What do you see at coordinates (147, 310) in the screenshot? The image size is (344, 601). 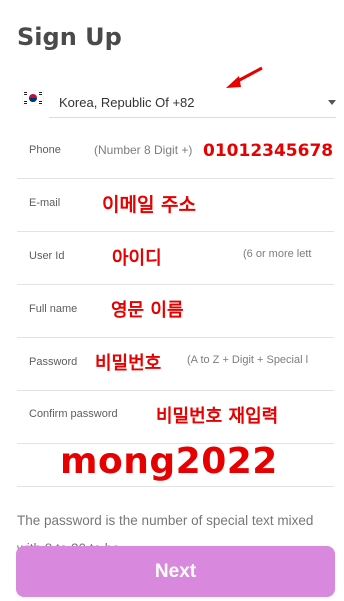 I see `fullname-annotation: 영문 이름` at bounding box center [147, 310].